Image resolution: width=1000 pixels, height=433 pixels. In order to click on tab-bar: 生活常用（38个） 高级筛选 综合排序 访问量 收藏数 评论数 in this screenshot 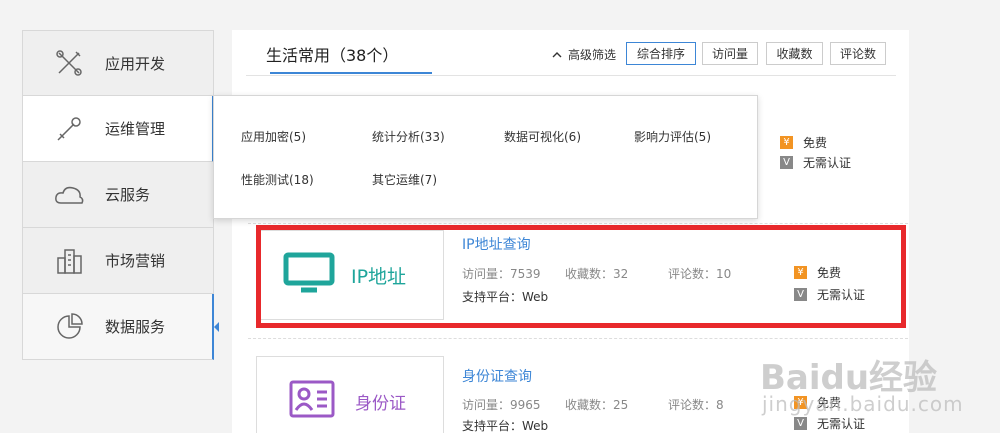, I will do `click(571, 53)`.